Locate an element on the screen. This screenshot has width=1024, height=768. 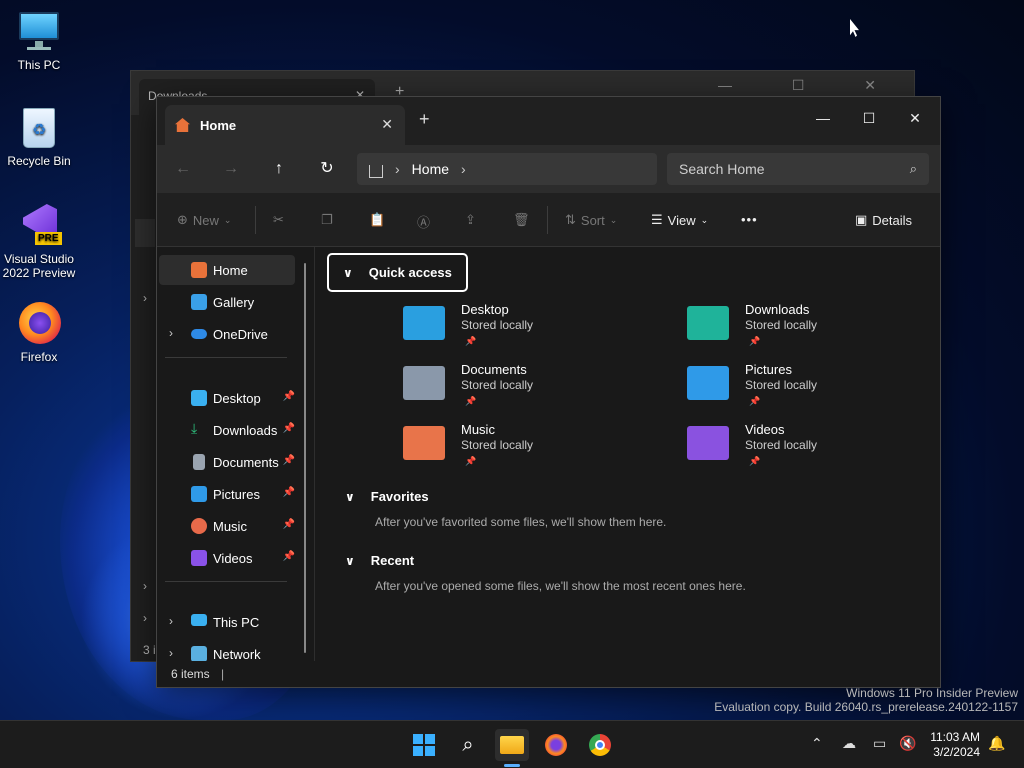
sidebar-item-label: Network is located at coordinates (237, 654).